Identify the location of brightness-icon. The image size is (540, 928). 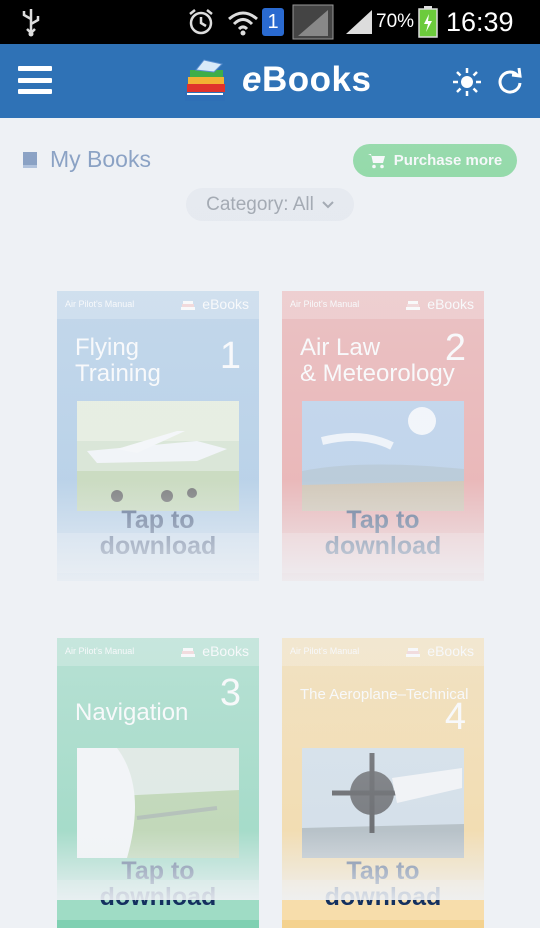
(467, 82).